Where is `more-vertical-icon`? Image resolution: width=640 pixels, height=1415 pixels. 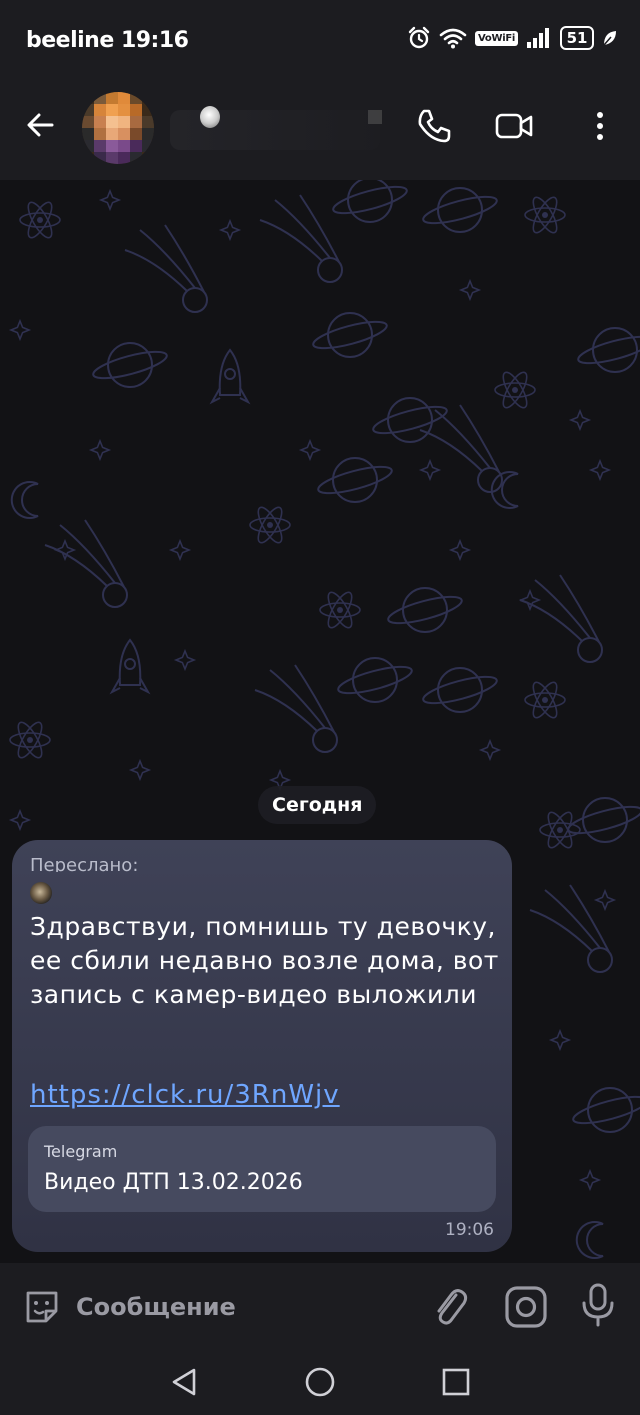 more-vertical-icon is located at coordinates (600, 126).